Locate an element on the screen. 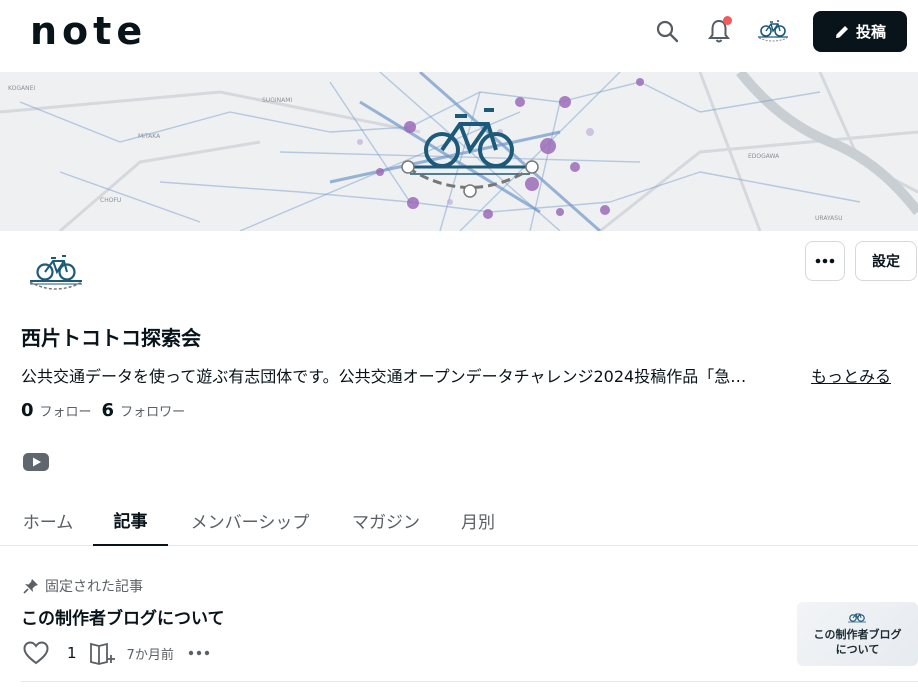 This screenshot has width=918, height=689. search-icon is located at coordinates (667, 31).